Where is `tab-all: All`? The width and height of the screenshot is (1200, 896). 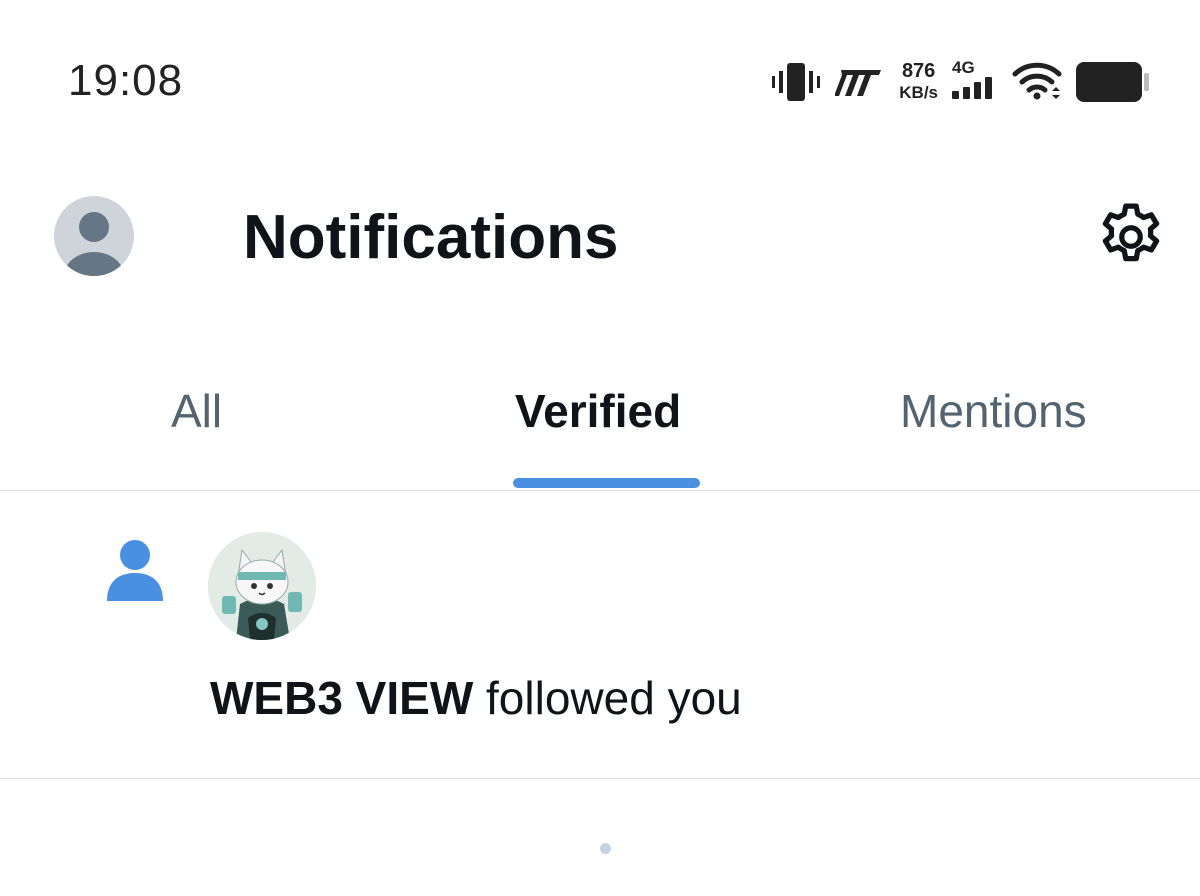
tab-all: All is located at coordinates (196, 411).